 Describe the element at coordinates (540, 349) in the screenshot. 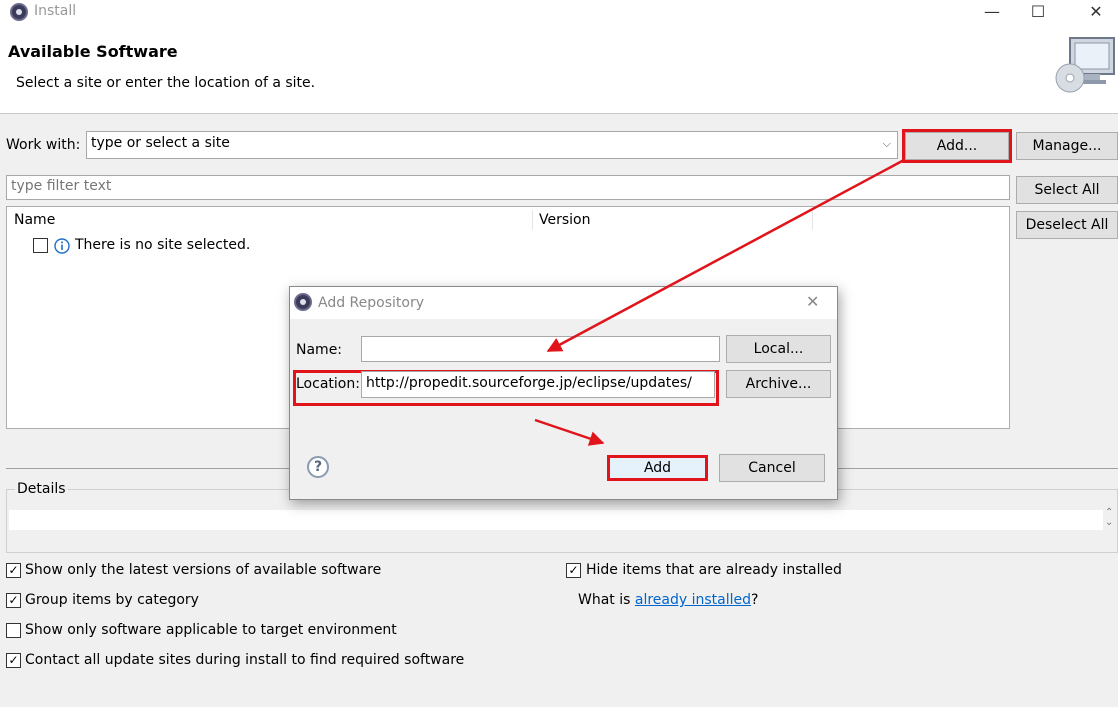

I see `repository-name-input` at that location.